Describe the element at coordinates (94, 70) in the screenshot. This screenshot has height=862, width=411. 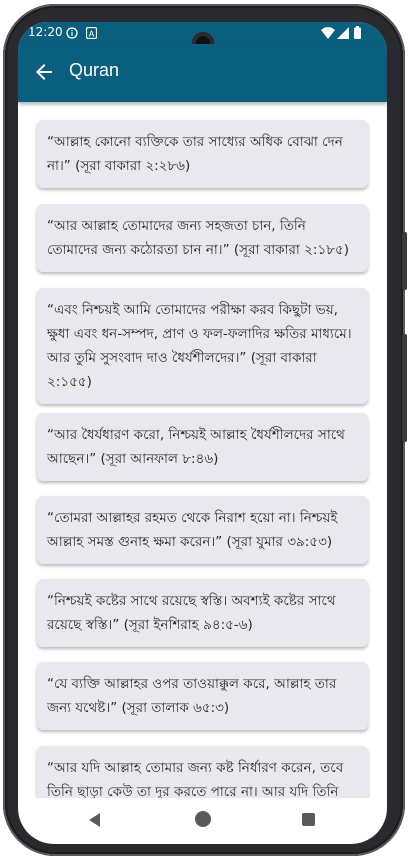
I see `page-title: Quran` at that location.